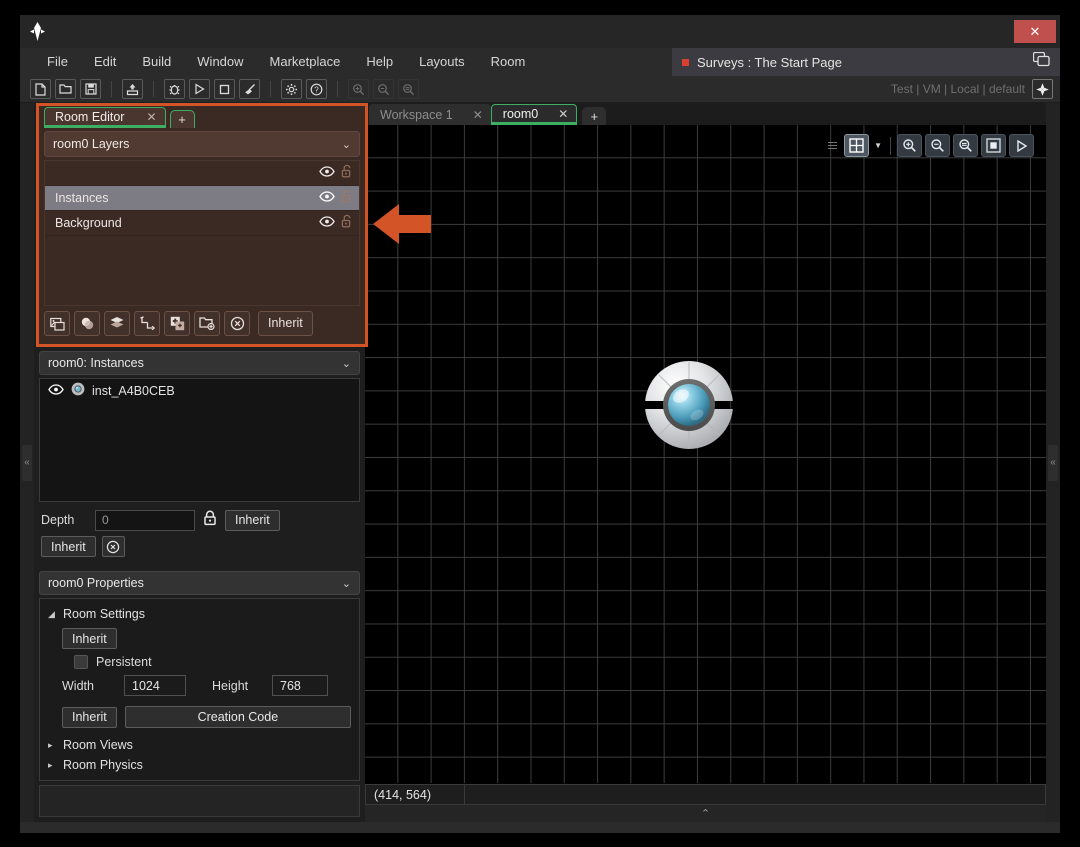  I want to click on bottom-collapse-bar: ⌃, so click(705, 813).